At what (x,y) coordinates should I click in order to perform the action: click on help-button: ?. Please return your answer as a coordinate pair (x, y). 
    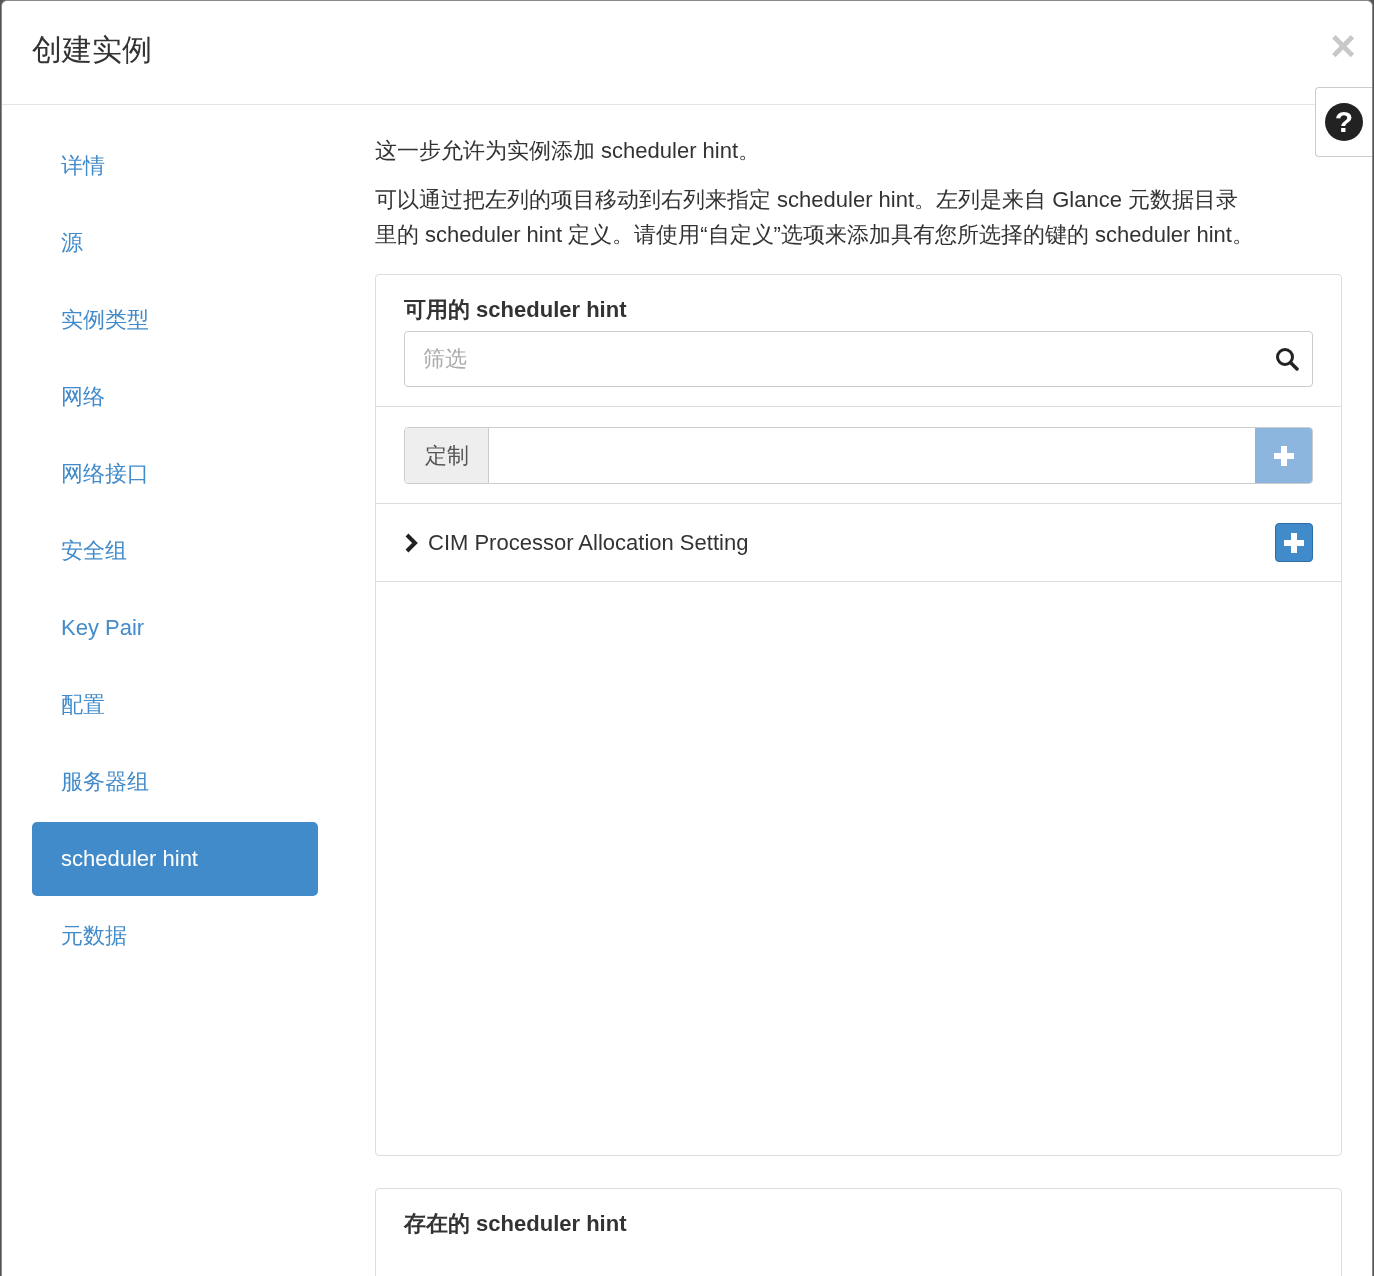
    Looking at the image, I should click on (1343, 122).